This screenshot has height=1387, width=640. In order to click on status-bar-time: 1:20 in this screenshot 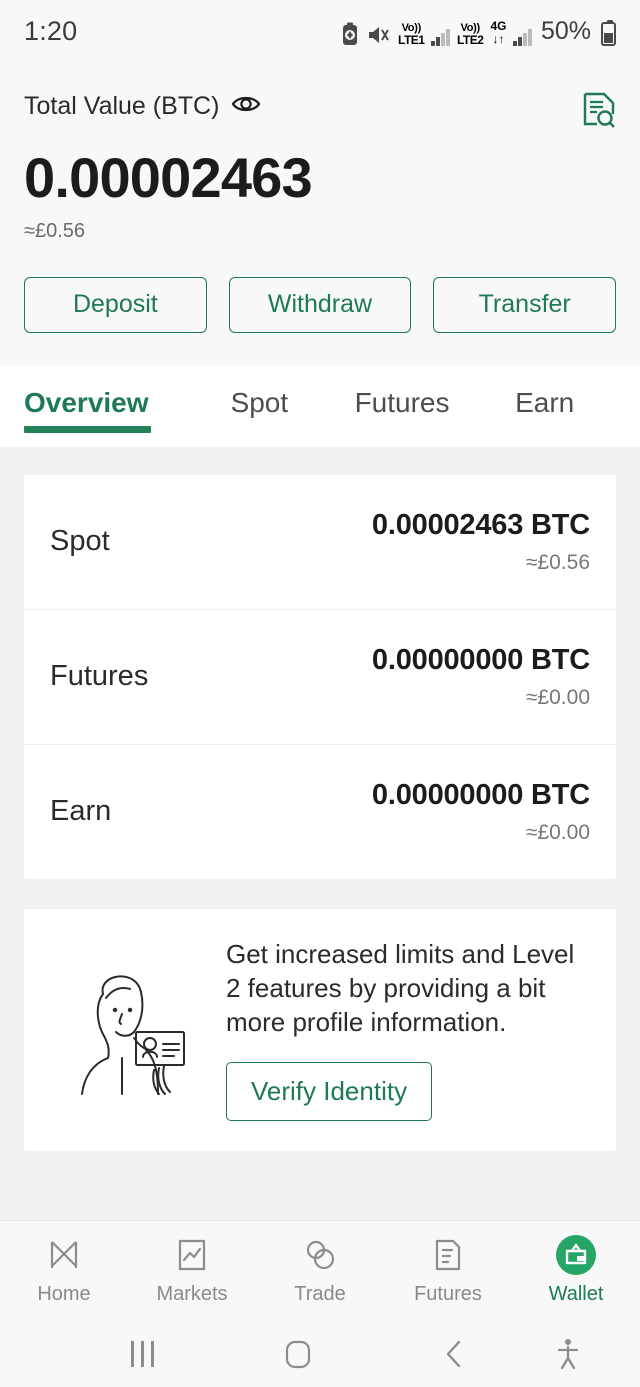, I will do `click(51, 30)`.